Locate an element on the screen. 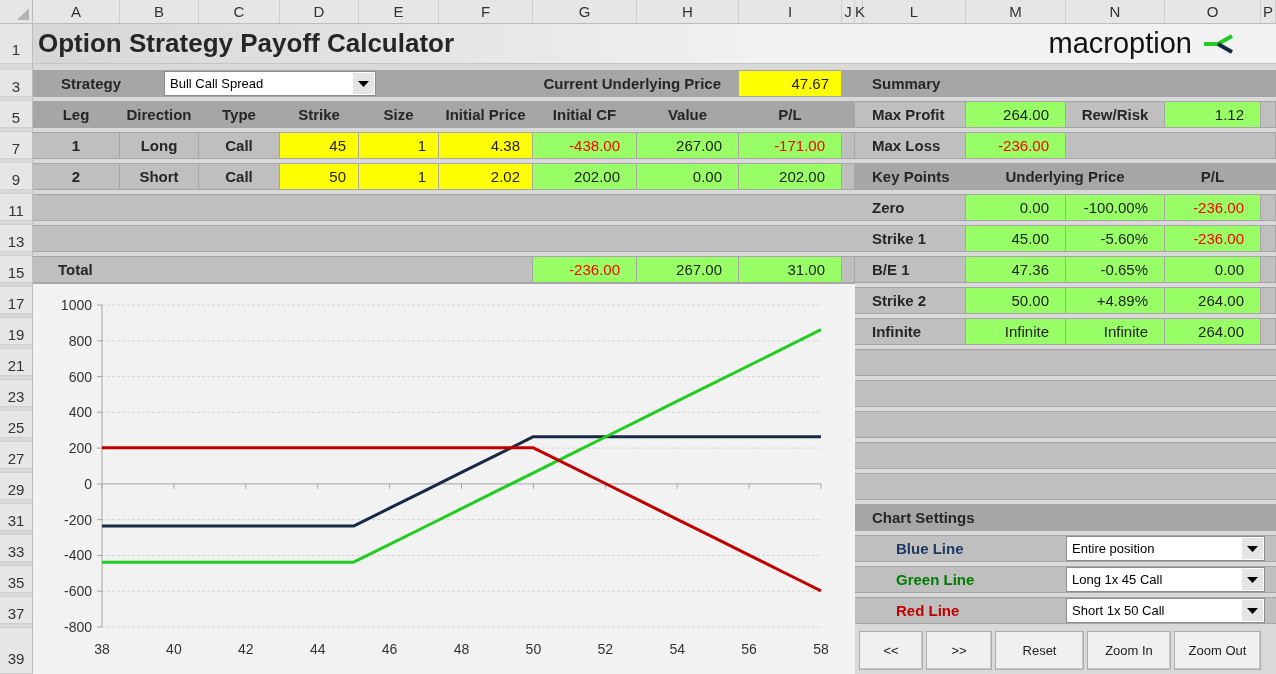  column-header: Strike is located at coordinates (319, 114).